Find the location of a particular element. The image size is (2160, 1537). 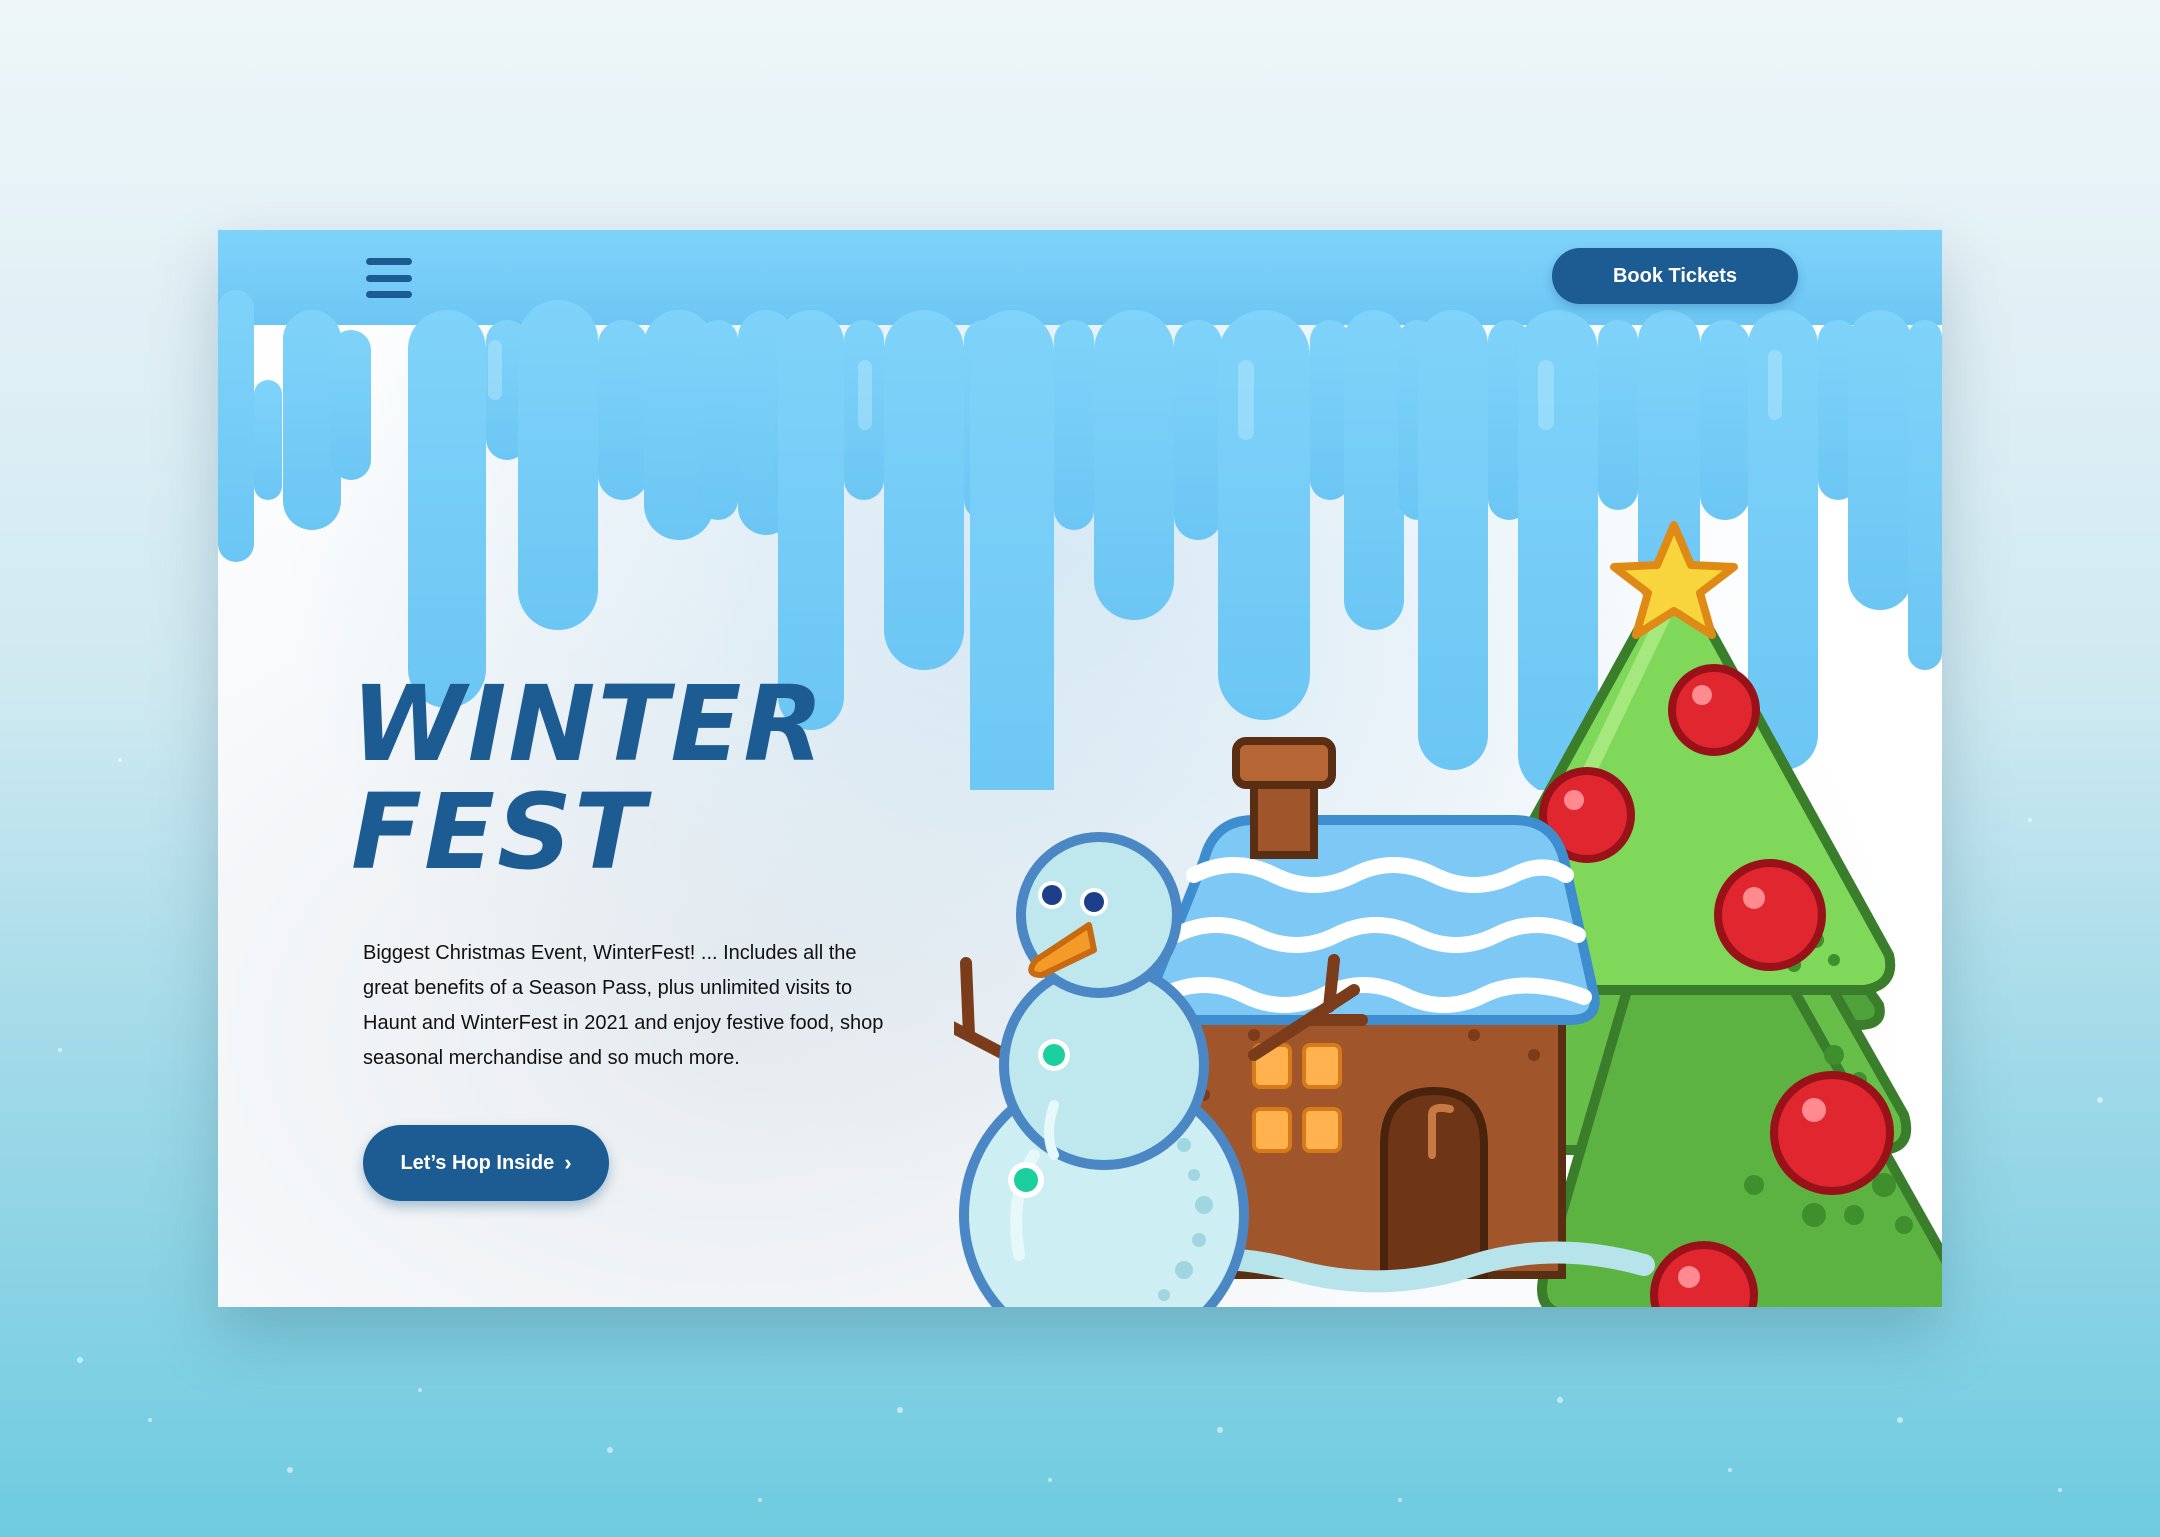

hero-title: WINTER FEST is located at coordinates (588, 778).